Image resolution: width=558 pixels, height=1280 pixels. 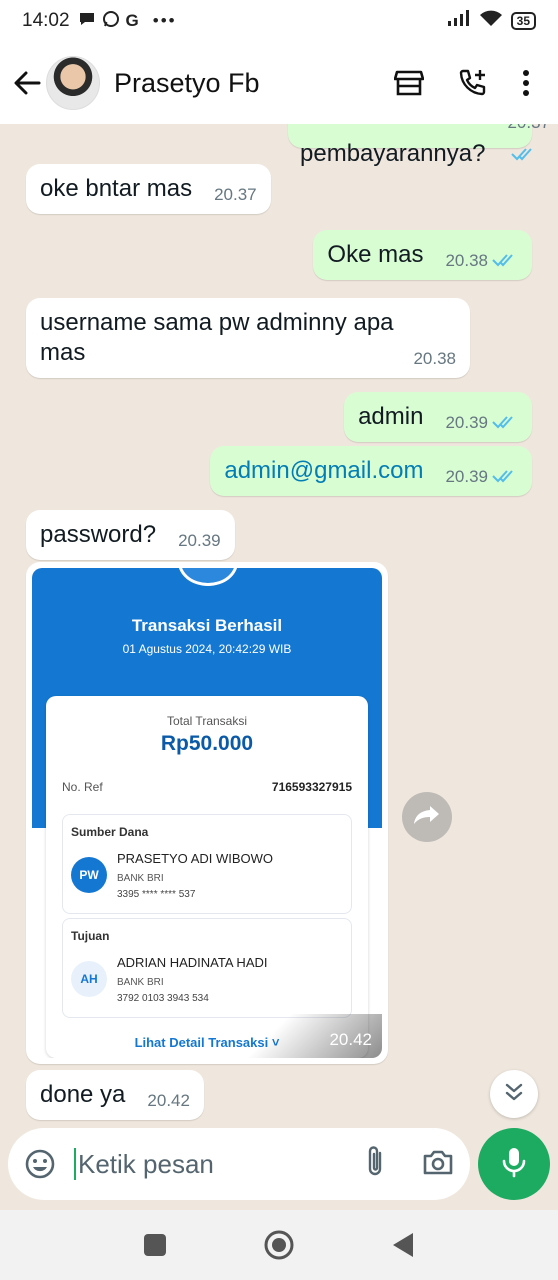 What do you see at coordinates (75, 1164) in the screenshot?
I see `text-cursor` at bounding box center [75, 1164].